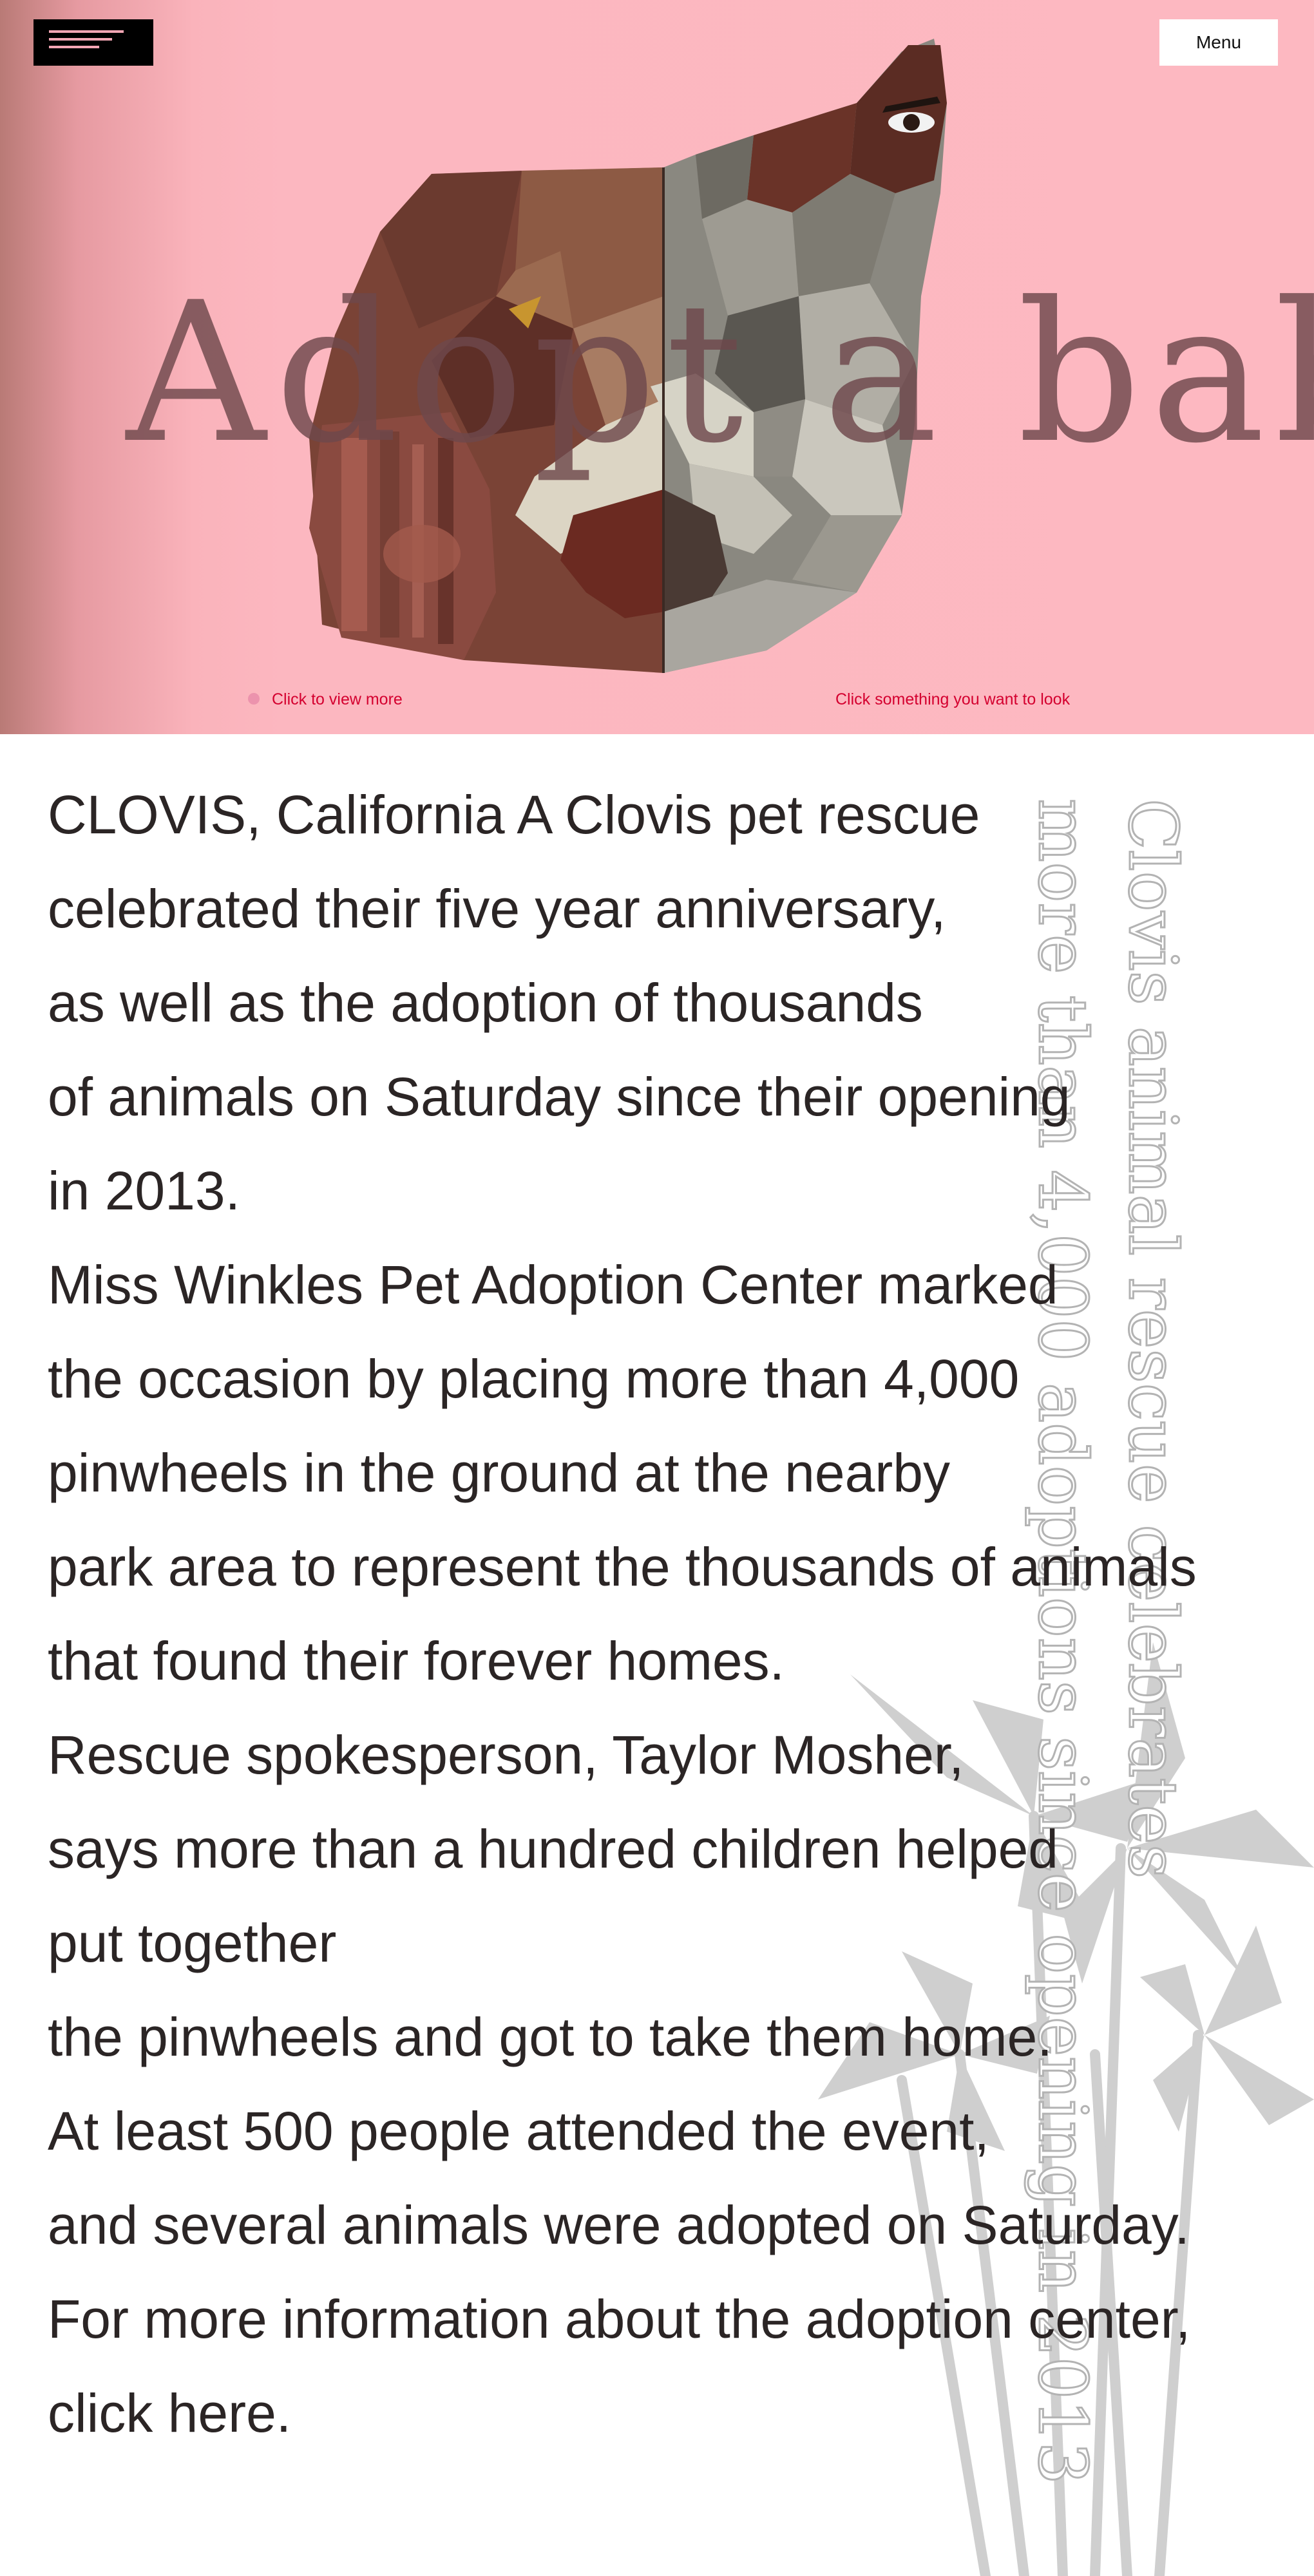 The image size is (1314, 2576). What do you see at coordinates (93, 42) in the screenshot?
I see `logo-menu-icon` at bounding box center [93, 42].